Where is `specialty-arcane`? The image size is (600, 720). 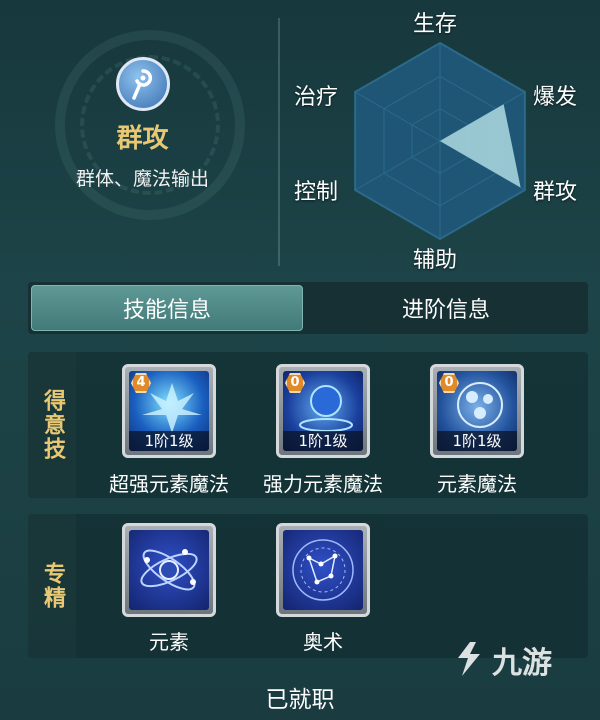
specialty-arcane is located at coordinates (323, 570).